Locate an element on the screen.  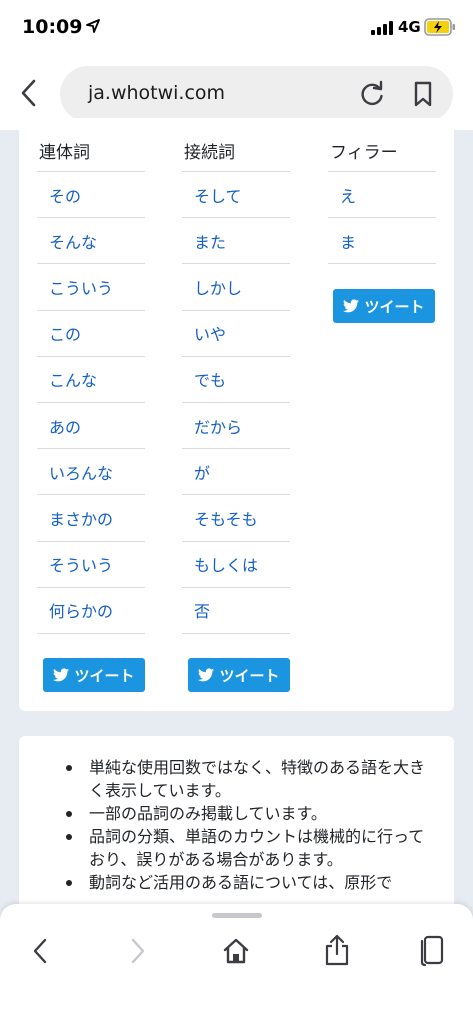
word-list: え ま is located at coordinates (382, 218).